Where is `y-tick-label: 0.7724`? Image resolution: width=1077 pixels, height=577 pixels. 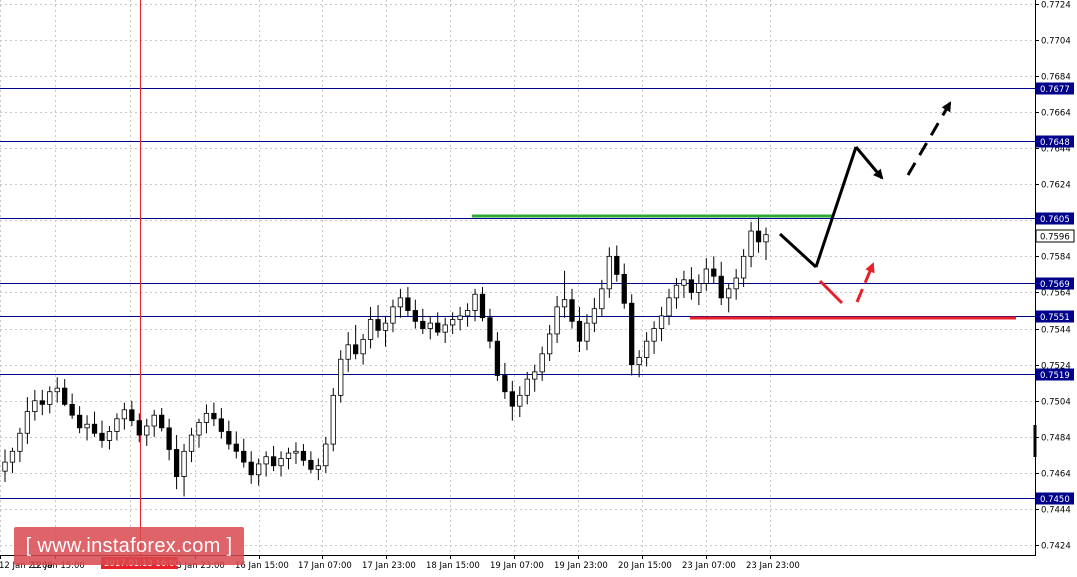
y-tick-label: 0.7724 is located at coordinates (1056, 6).